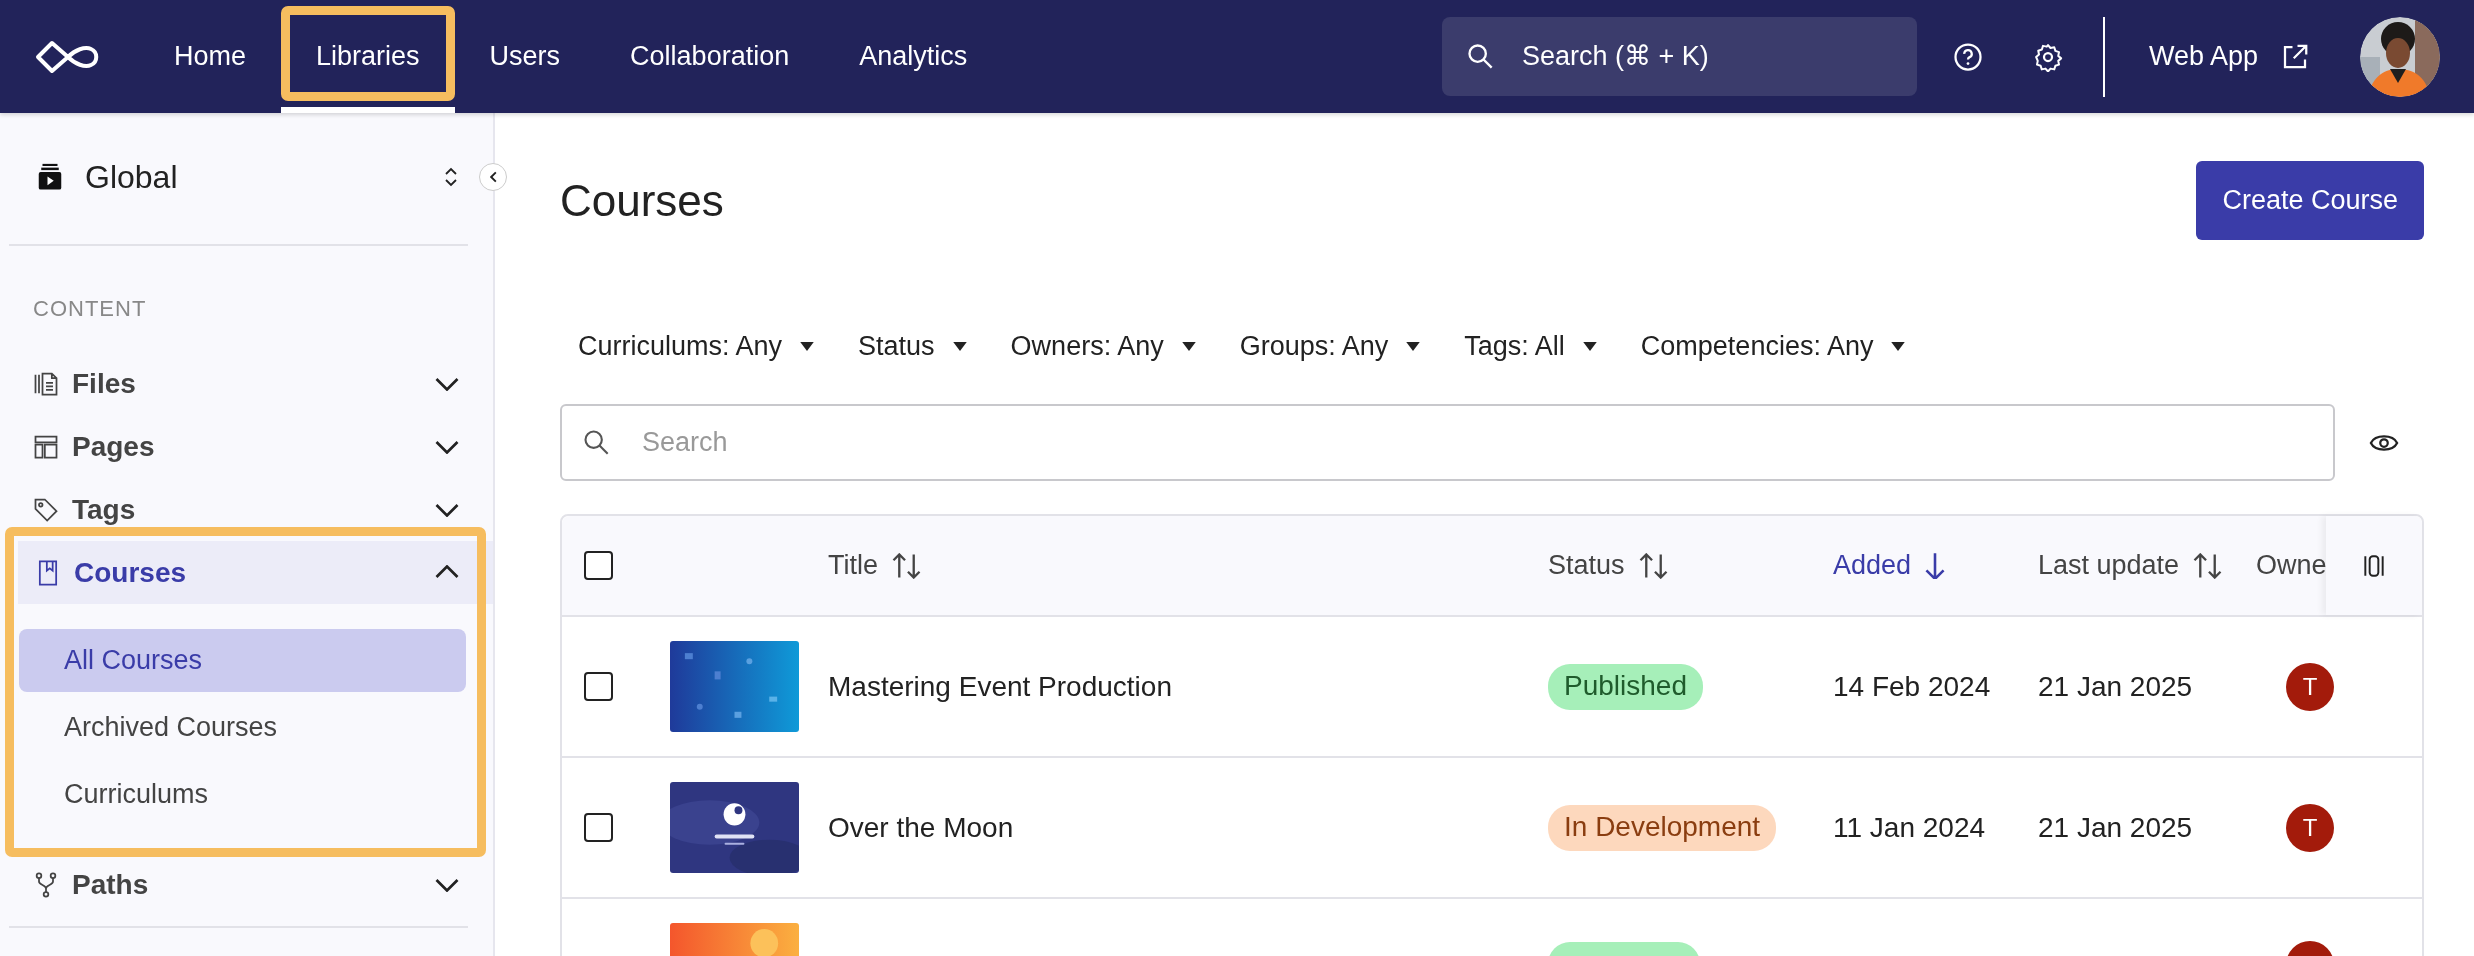 The image size is (2474, 956). I want to click on sidebar-subitem: All Courses, so click(242, 660).